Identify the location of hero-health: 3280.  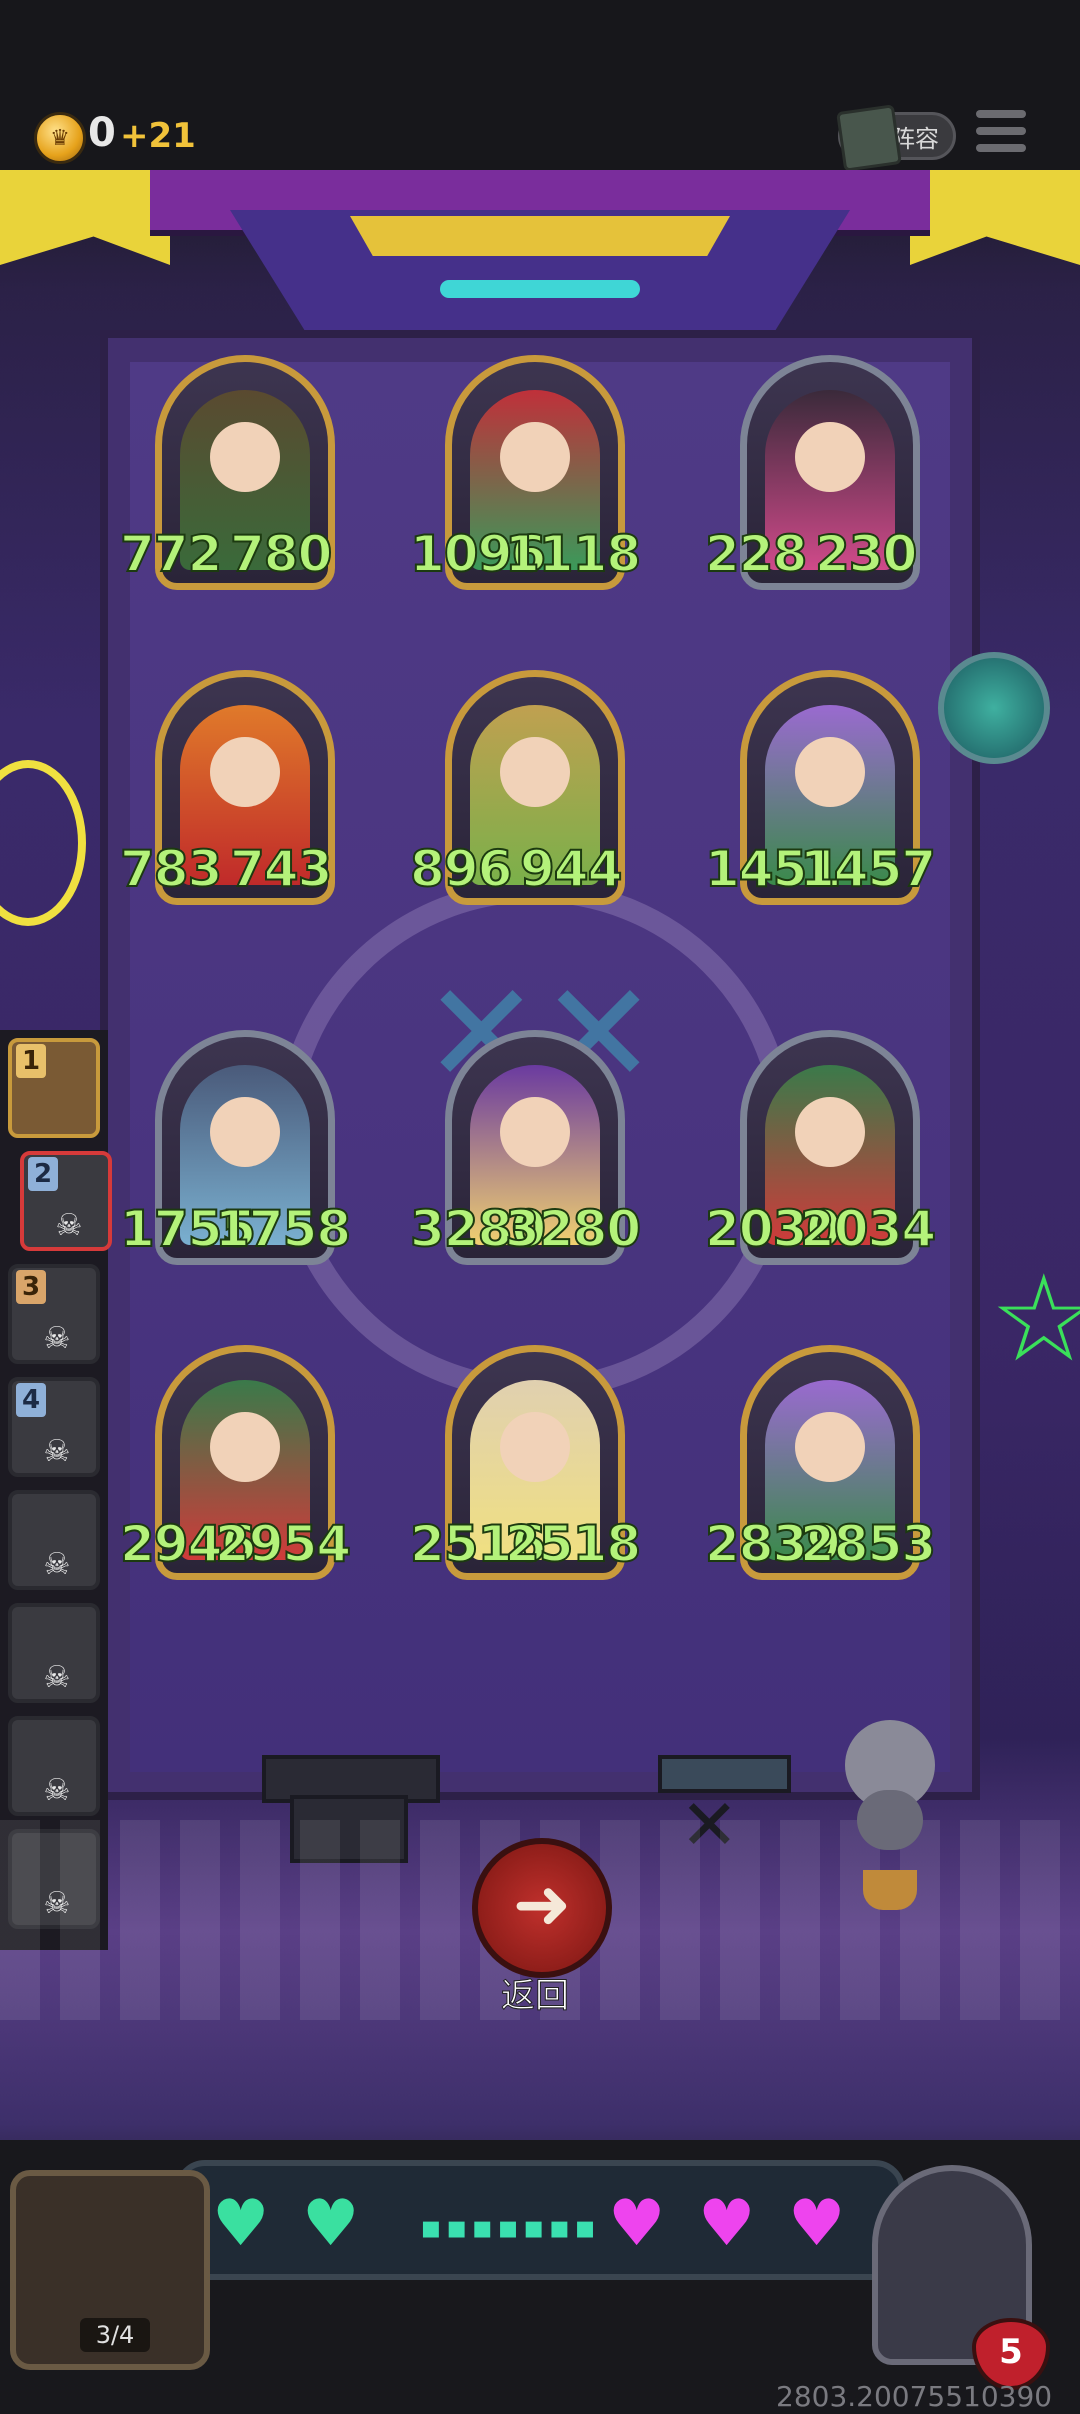
(573, 1229).